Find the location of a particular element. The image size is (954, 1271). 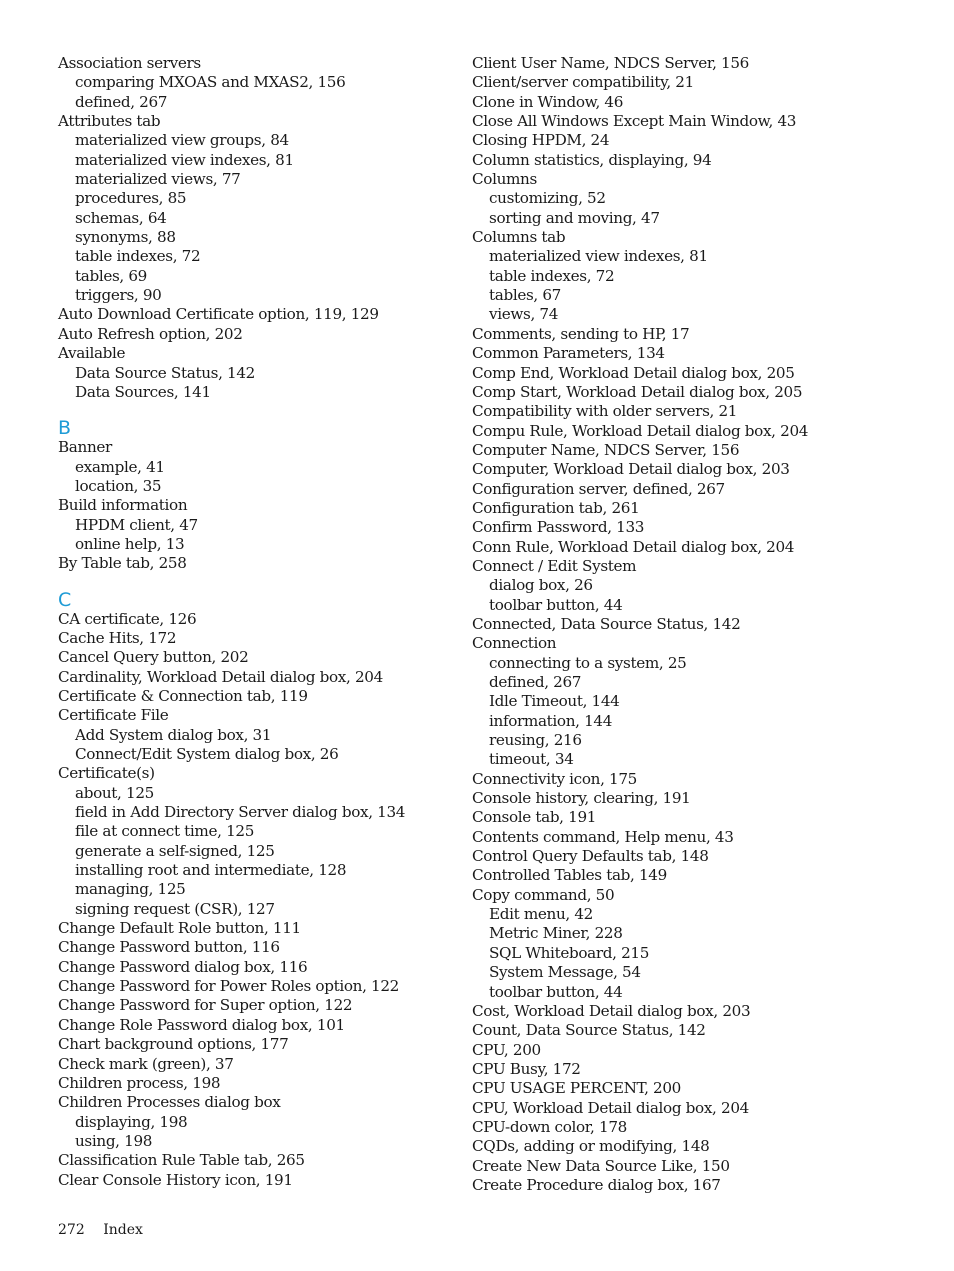

index-subentry: triggers, 90 is located at coordinates (118, 295).